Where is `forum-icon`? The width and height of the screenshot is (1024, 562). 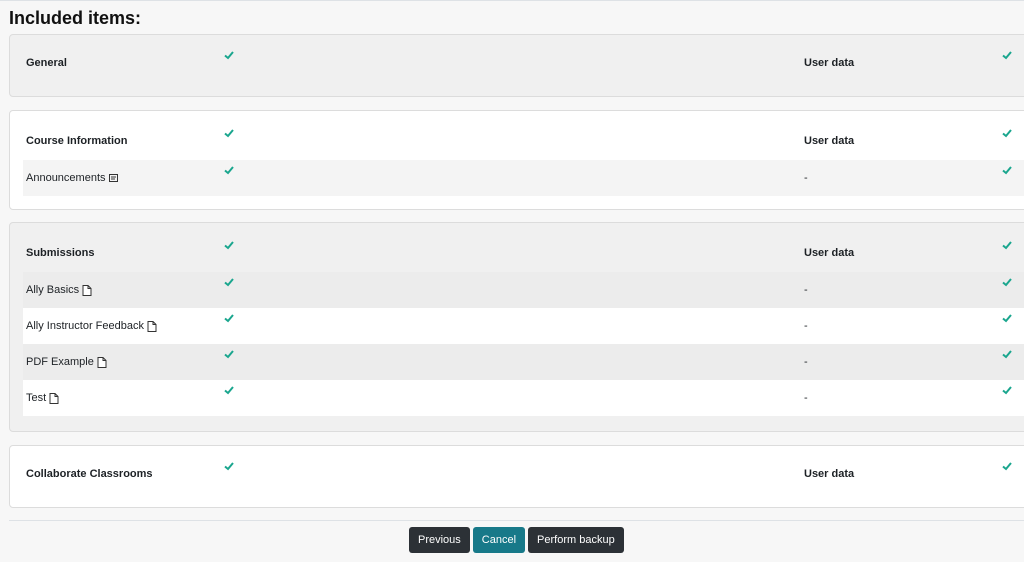 forum-icon is located at coordinates (113, 177).